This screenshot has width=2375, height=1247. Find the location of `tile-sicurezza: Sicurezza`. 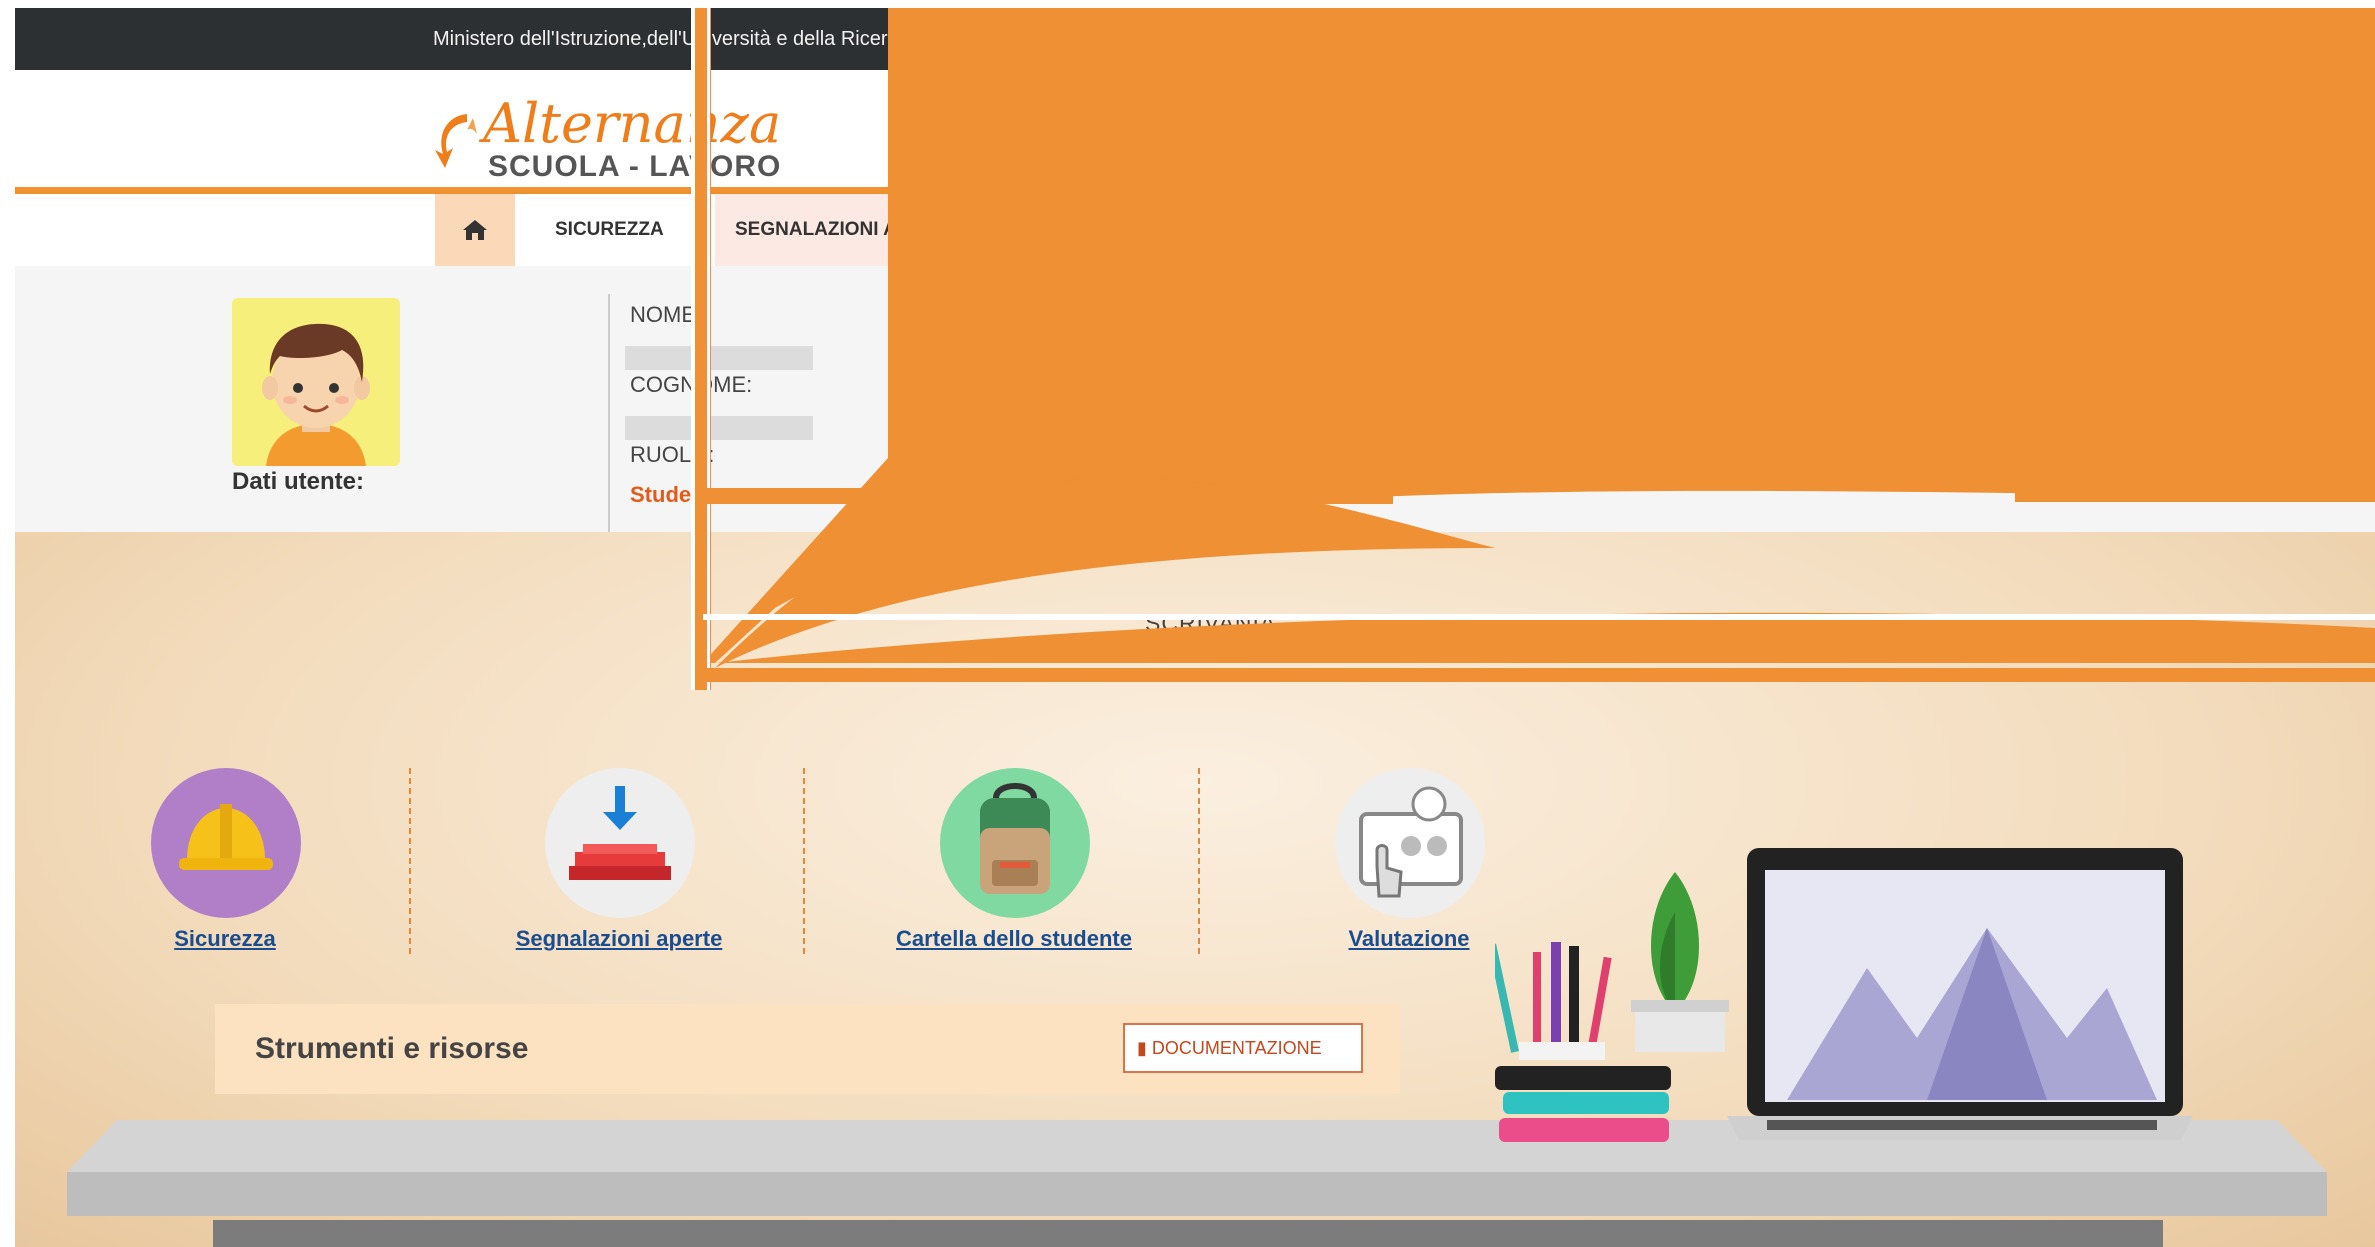

tile-sicurezza: Sicurezza is located at coordinates (225, 863).